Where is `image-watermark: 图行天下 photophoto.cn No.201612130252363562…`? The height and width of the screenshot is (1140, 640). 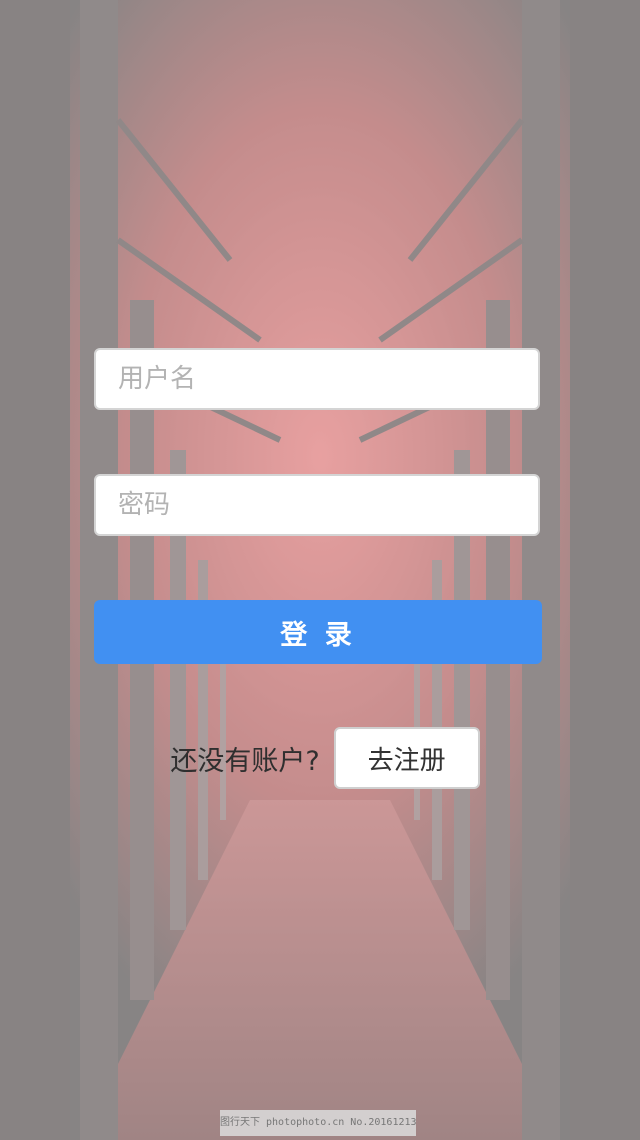 image-watermark: 图行天下 photophoto.cn No.201612130252363562… is located at coordinates (318, 1123).